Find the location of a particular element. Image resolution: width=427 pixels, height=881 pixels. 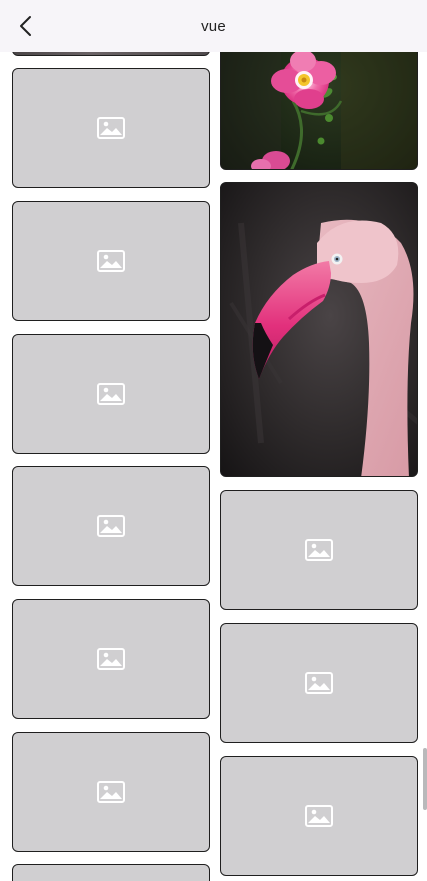

chevron-left-icon is located at coordinates (25, 26).